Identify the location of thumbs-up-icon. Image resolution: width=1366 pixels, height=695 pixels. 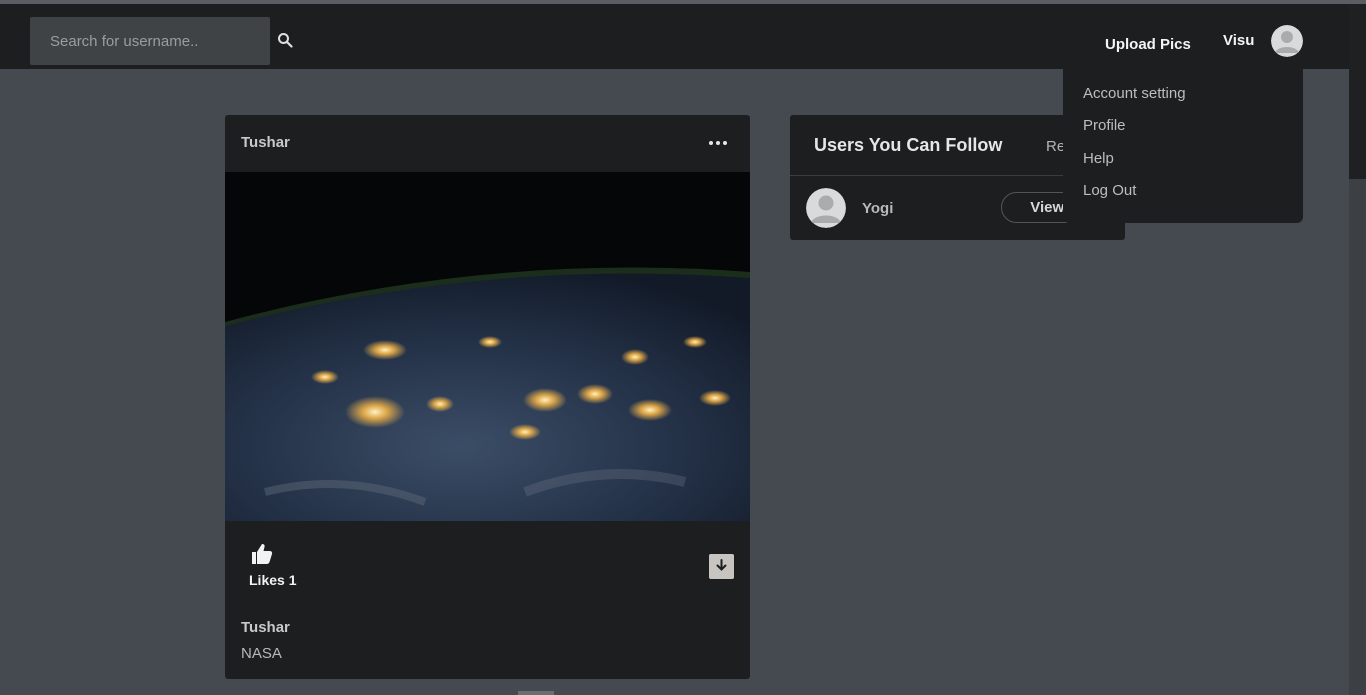
(262, 554).